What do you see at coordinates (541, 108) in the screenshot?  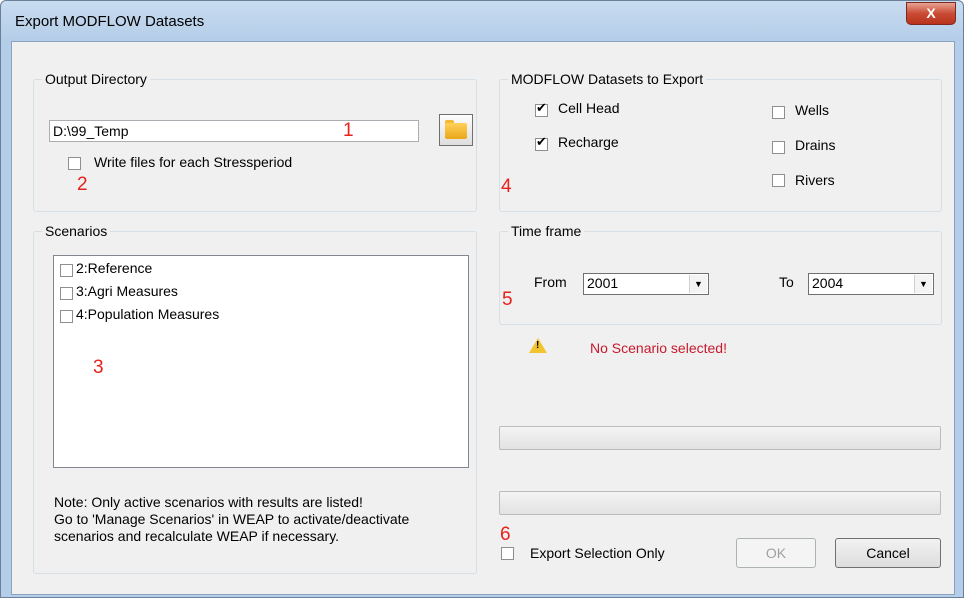 I see `cell-head-checkbox` at bounding box center [541, 108].